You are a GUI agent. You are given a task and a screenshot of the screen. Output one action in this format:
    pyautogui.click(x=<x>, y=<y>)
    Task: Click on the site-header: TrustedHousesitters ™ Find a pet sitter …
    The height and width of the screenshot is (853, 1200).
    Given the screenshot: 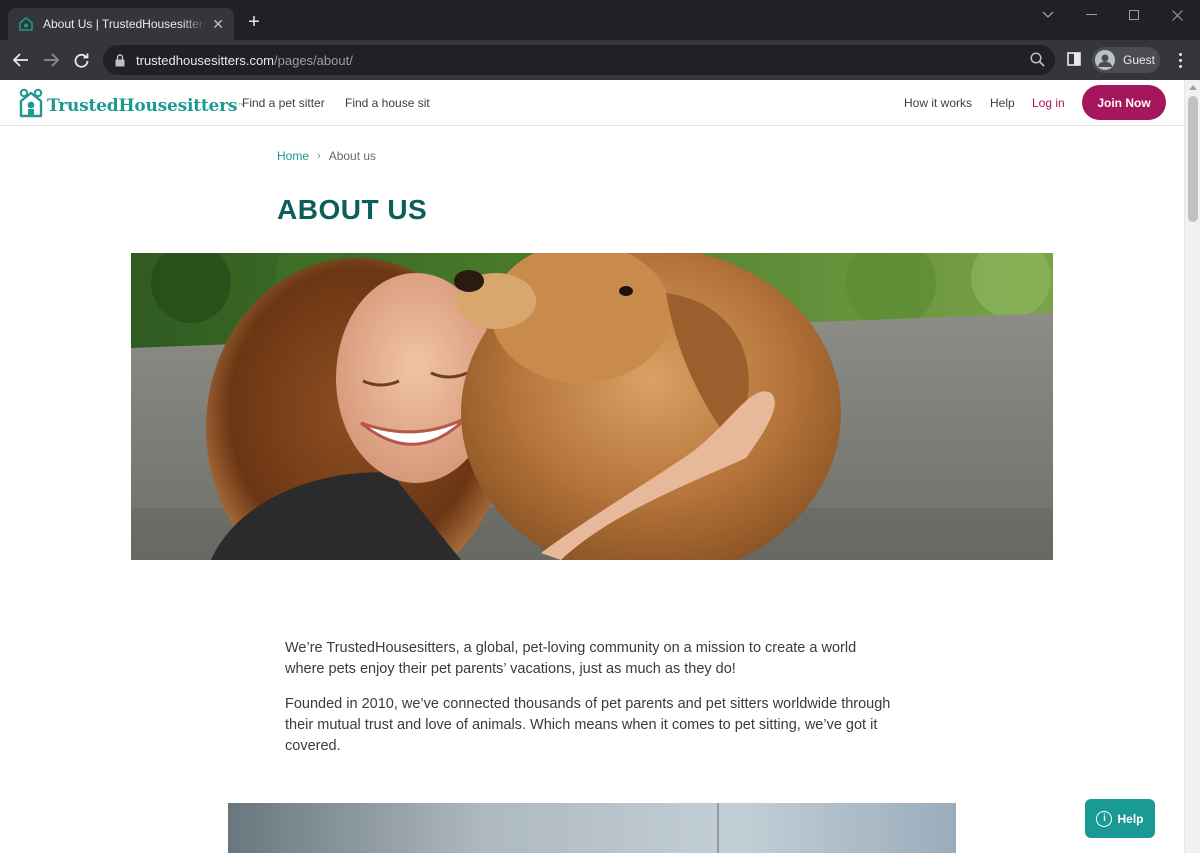 What is the action you would take?
    pyautogui.click(x=592, y=103)
    